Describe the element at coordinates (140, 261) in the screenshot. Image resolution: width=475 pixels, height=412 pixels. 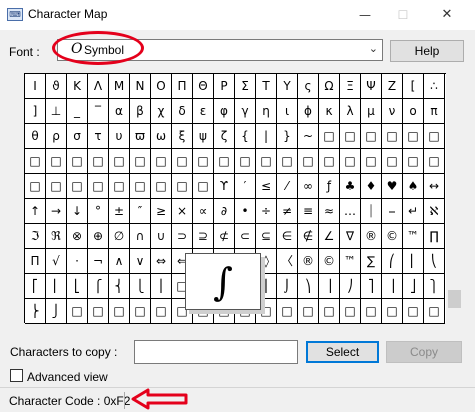
I see `char-cell: ∨` at that location.